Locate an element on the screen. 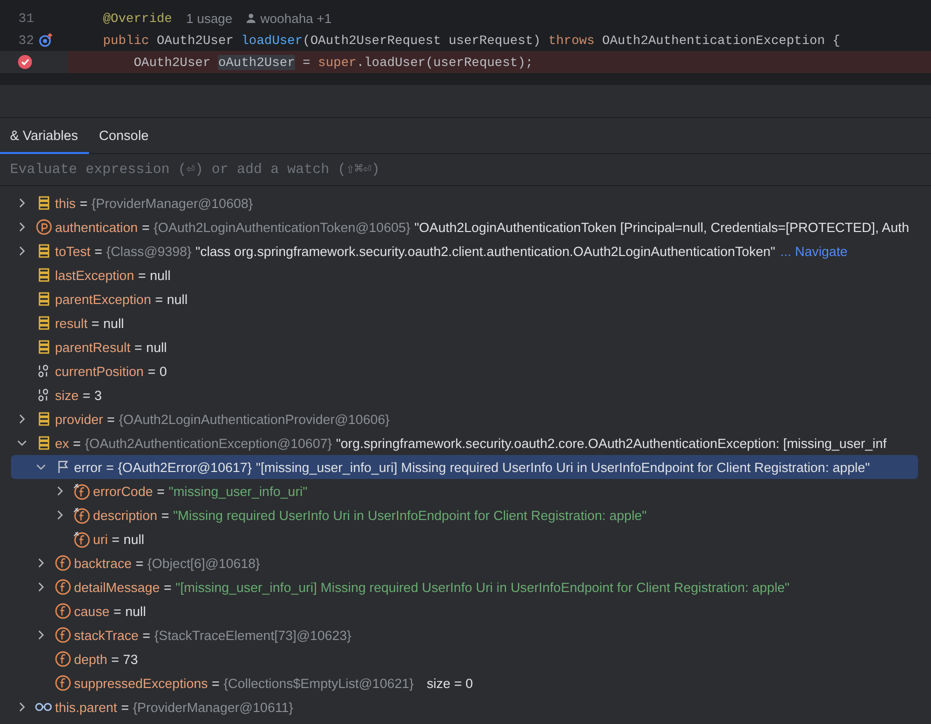  navigate-link: ... Navigate is located at coordinates (814, 251).